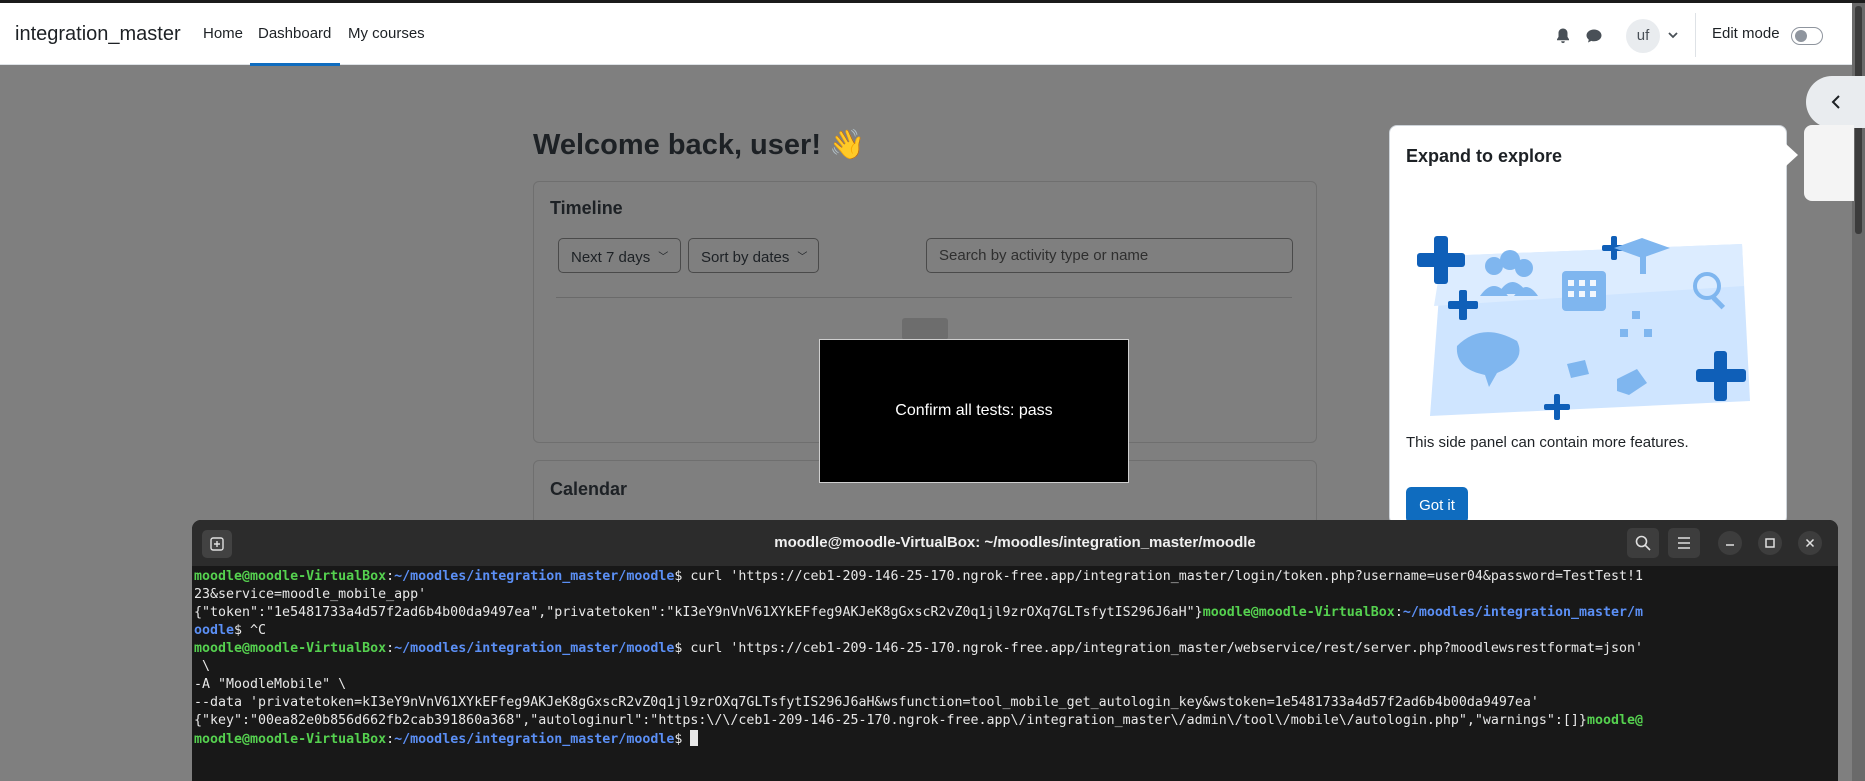  I want to click on prompt-user: moodle@, so click(1614, 721).